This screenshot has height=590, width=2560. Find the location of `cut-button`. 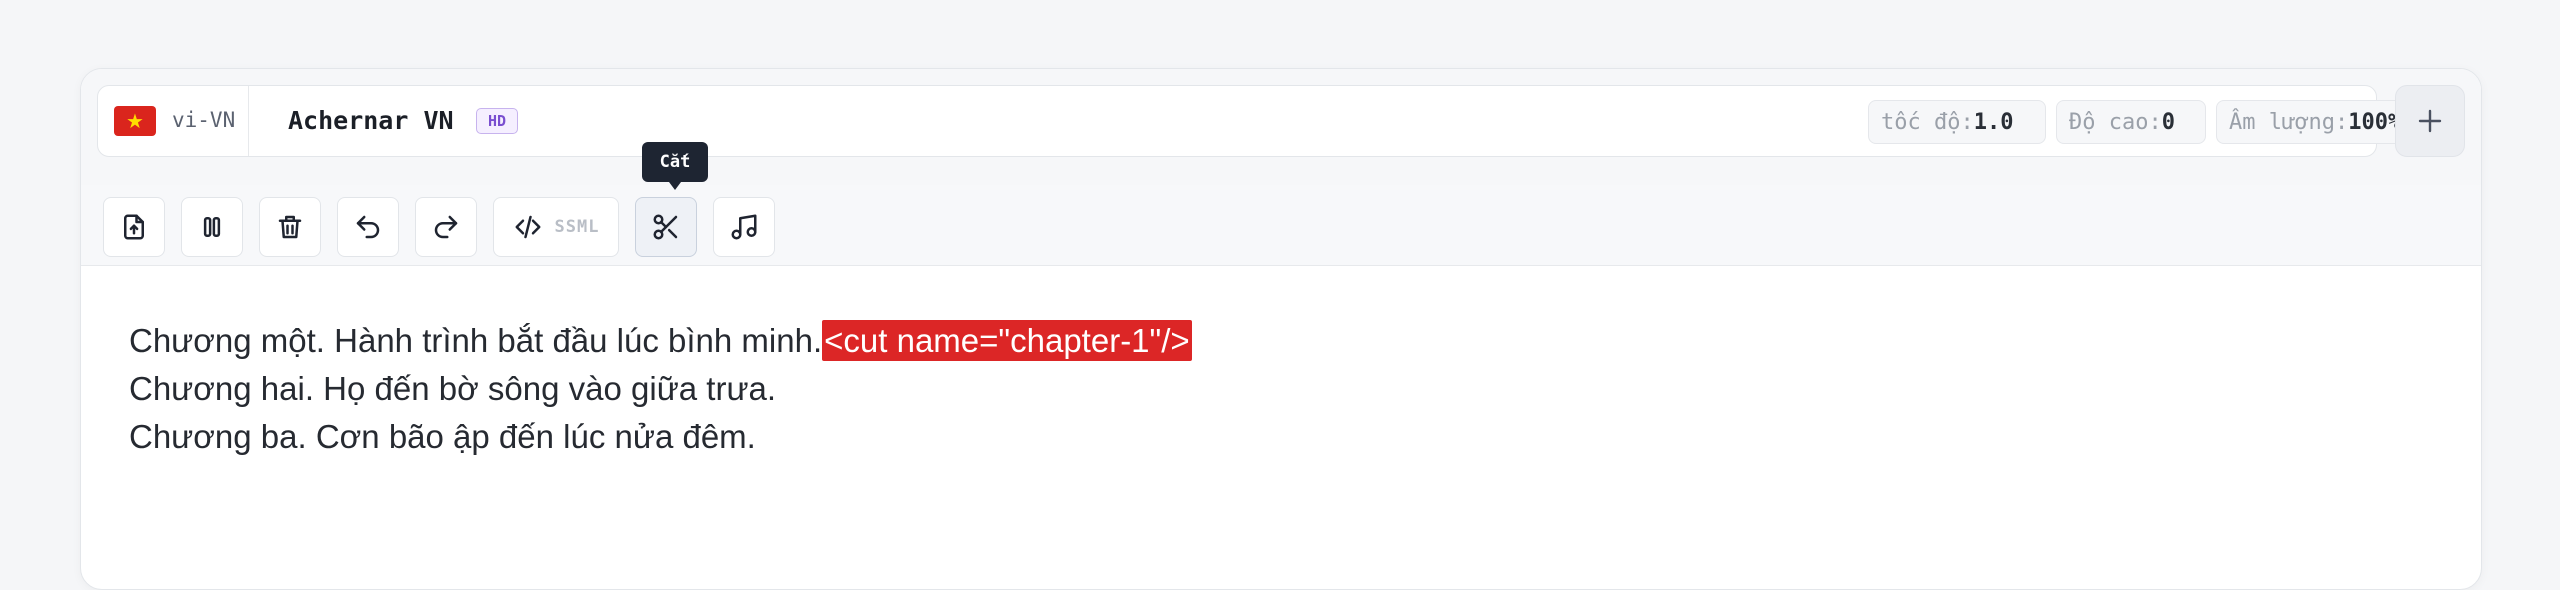

cut-button is located at coordinates (666, 227).